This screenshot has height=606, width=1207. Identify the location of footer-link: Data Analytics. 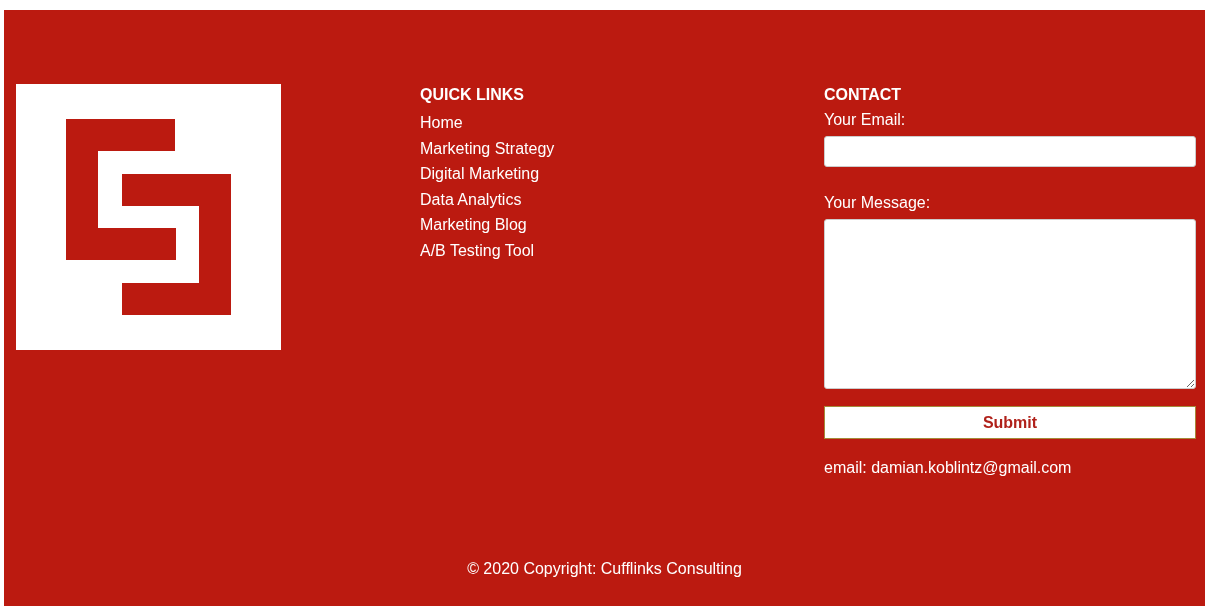
(471, 199).